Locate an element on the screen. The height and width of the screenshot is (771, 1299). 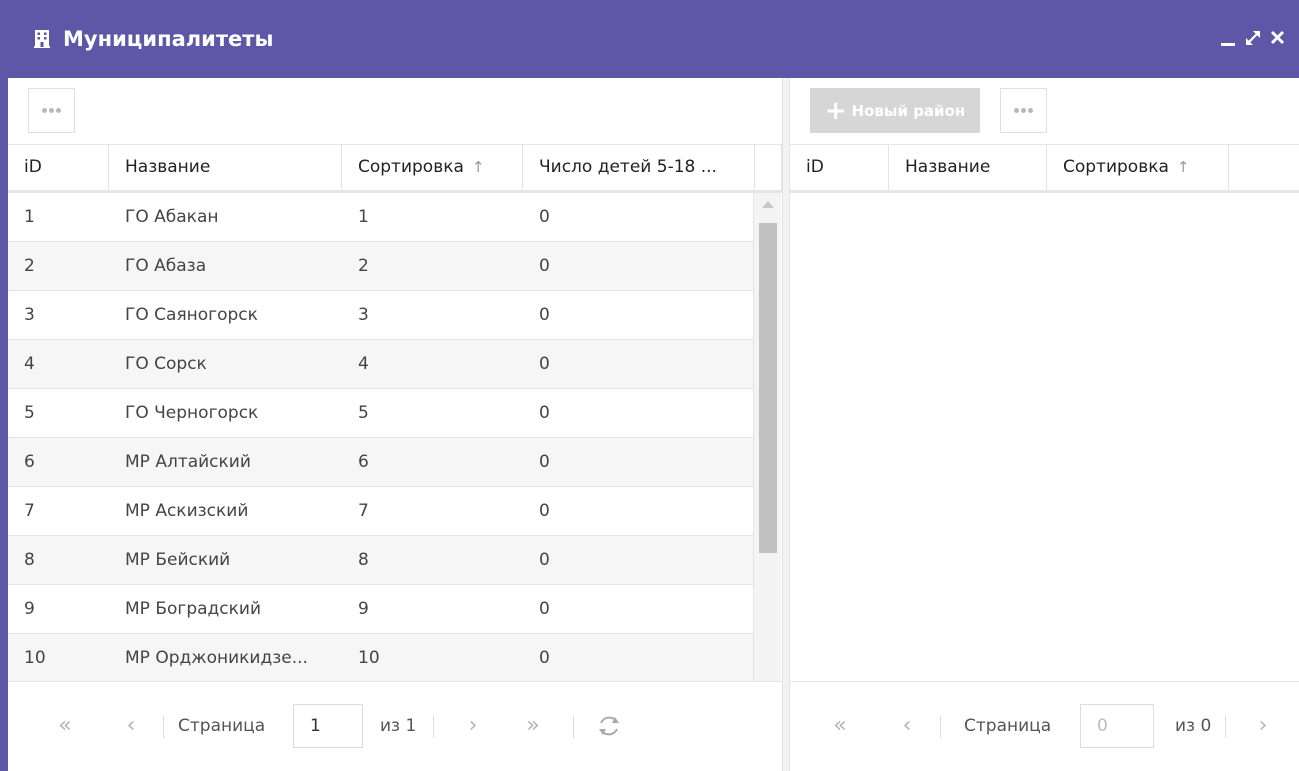
table-row: 2 ГО Абаза 2 0 is located at coordinates (380, 266).